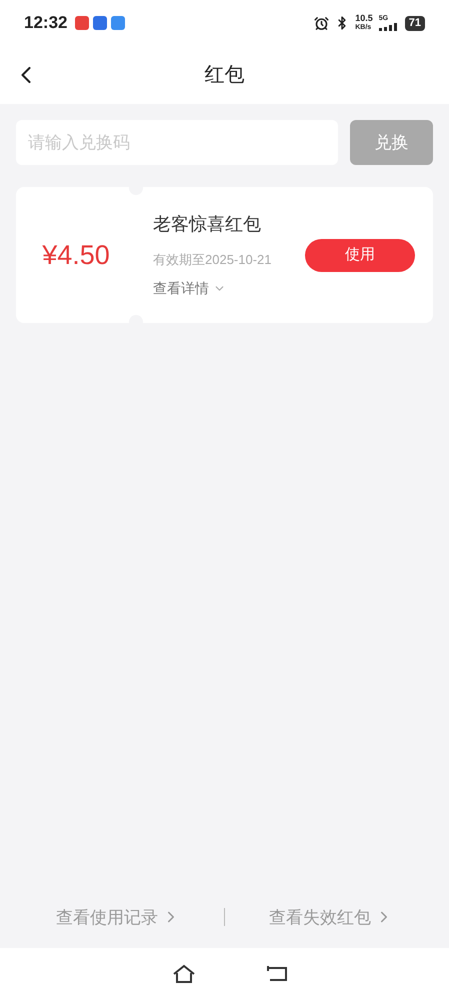 This screenshot has height=1000, width=449. Describe the element at coordinates (118, 917) in the screenshot. I see `footer-link: 查看使用记录` at that location.